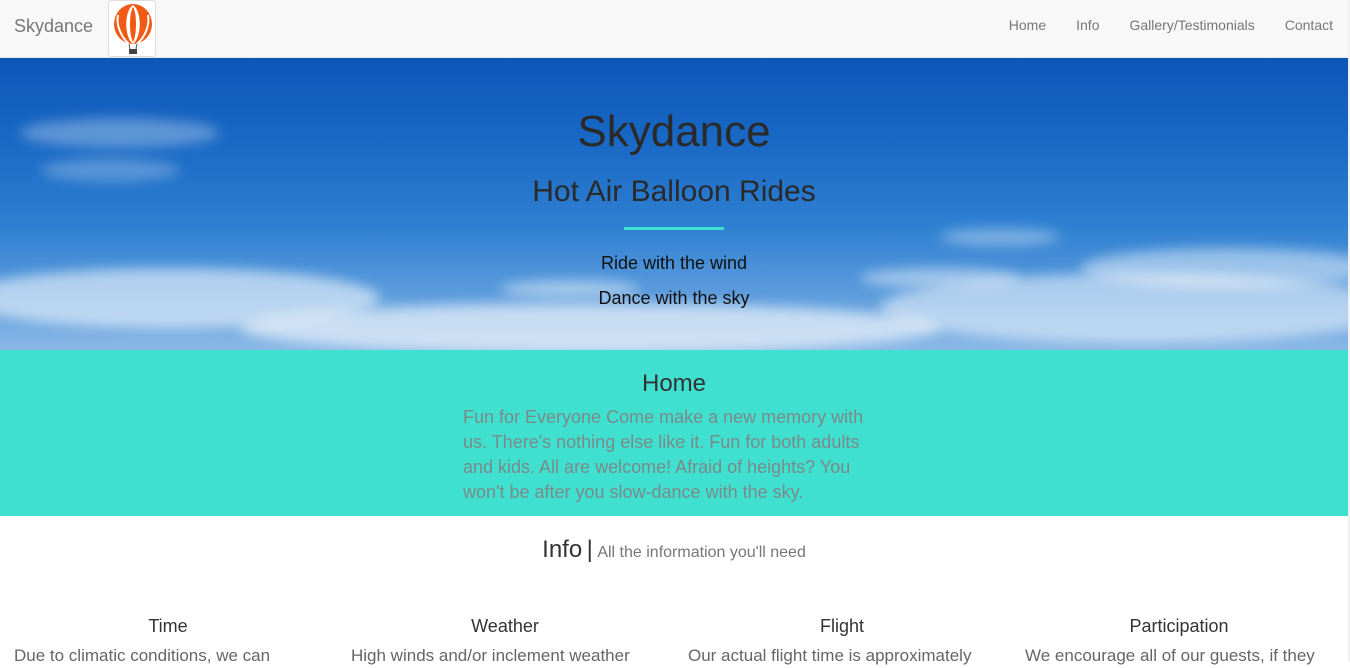 This screenshot has width=1350, height=668. I want to click on info-heading: Info | All the information you'll need, so click(674, 551).